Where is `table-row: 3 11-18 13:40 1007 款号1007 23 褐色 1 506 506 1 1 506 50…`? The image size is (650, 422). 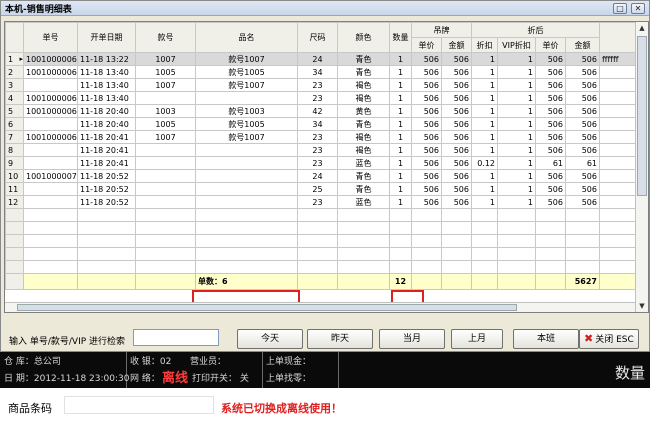
table-row: 3 11-18 13:40 1007 款号1007 23 褐色 1 506 506 1 1 506 50… is located at coordinates (325, 85).